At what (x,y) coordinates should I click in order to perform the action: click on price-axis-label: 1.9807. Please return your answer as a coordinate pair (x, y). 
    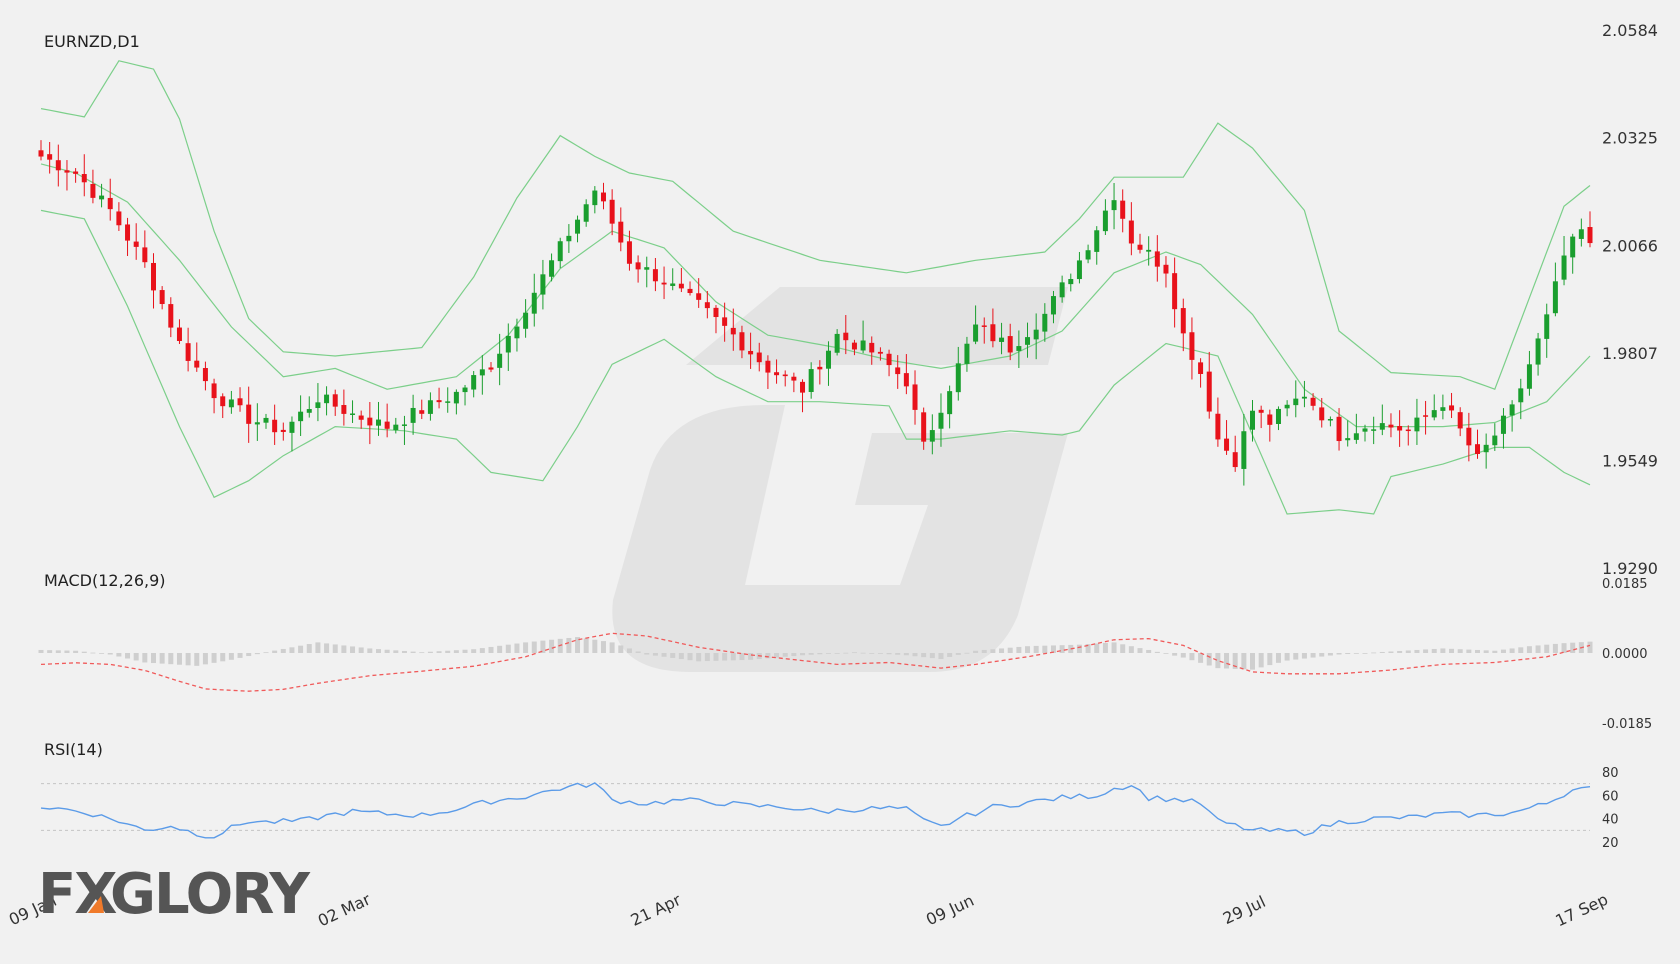
    Looking at the image, I should click on (1630, 353).